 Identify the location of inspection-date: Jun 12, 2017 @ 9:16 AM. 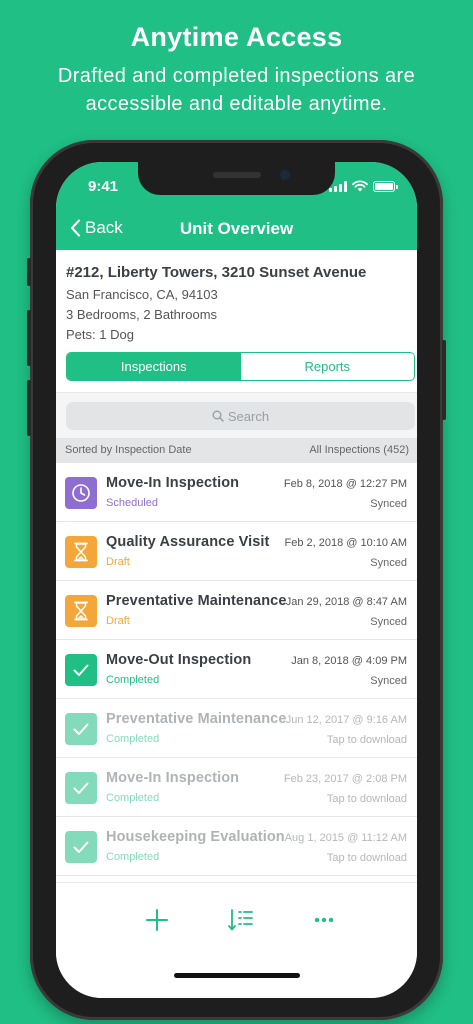
(346, 720).